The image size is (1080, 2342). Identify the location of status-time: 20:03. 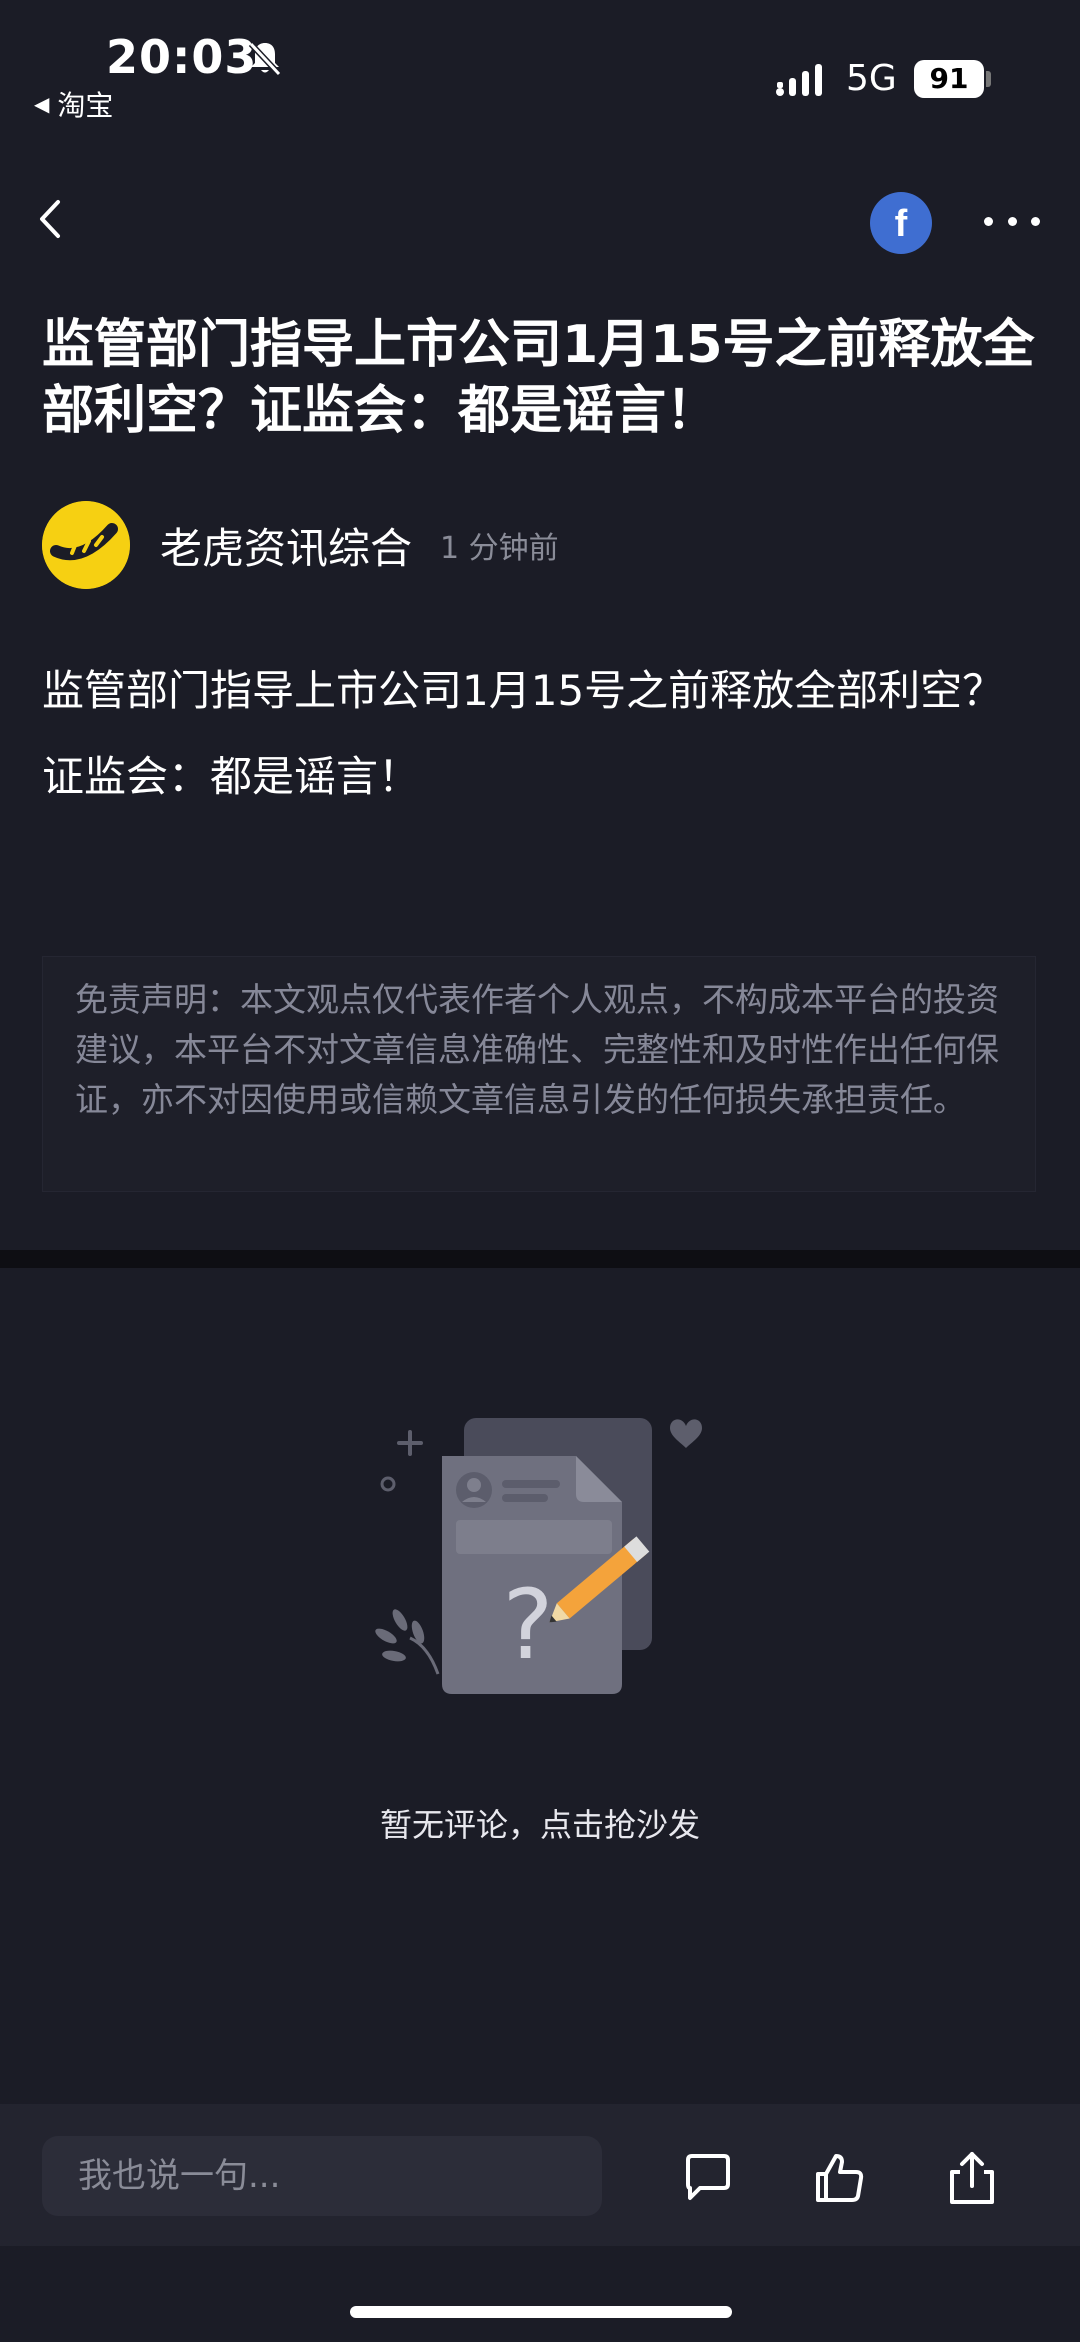
(182, 57).